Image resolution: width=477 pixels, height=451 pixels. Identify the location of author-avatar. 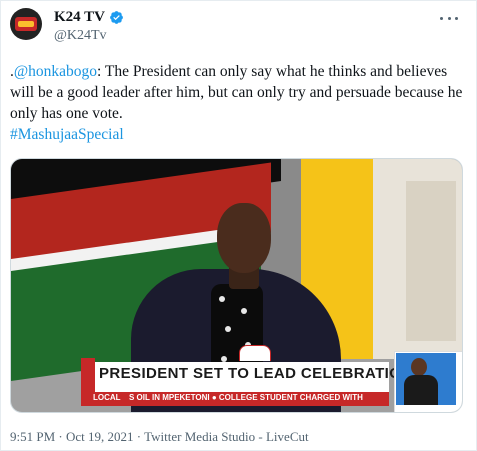
(26, 24).